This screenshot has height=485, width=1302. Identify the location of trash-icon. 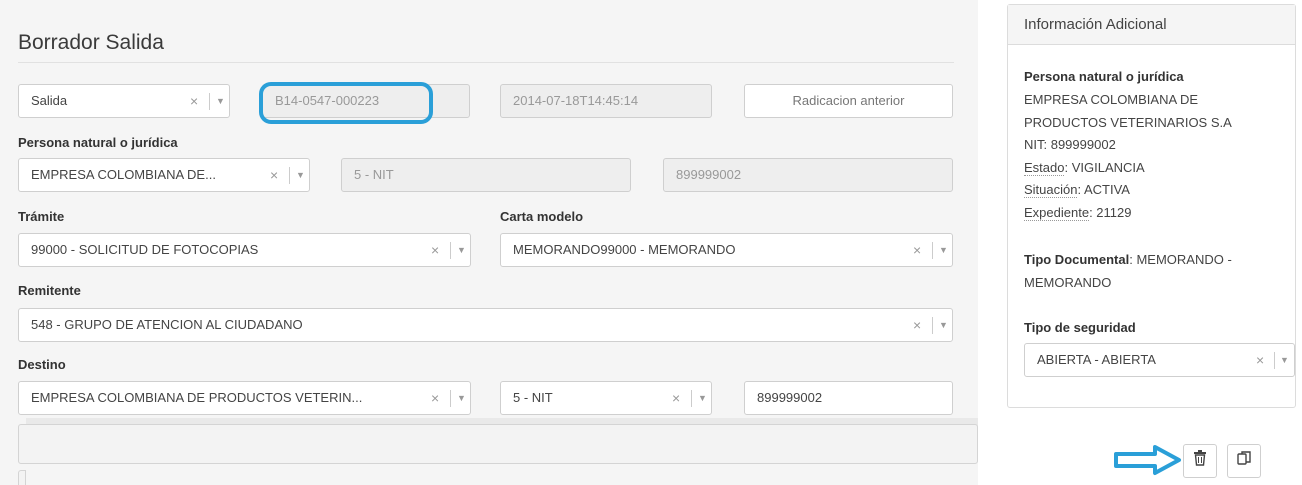
(1200, 459).